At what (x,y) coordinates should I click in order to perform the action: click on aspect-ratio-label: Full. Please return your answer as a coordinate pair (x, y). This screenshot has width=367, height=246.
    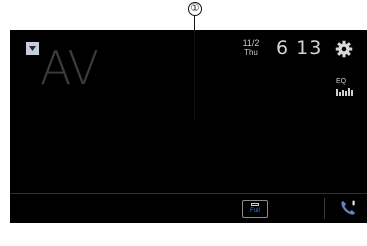
    Looking at the image, I should click on (255, 211).